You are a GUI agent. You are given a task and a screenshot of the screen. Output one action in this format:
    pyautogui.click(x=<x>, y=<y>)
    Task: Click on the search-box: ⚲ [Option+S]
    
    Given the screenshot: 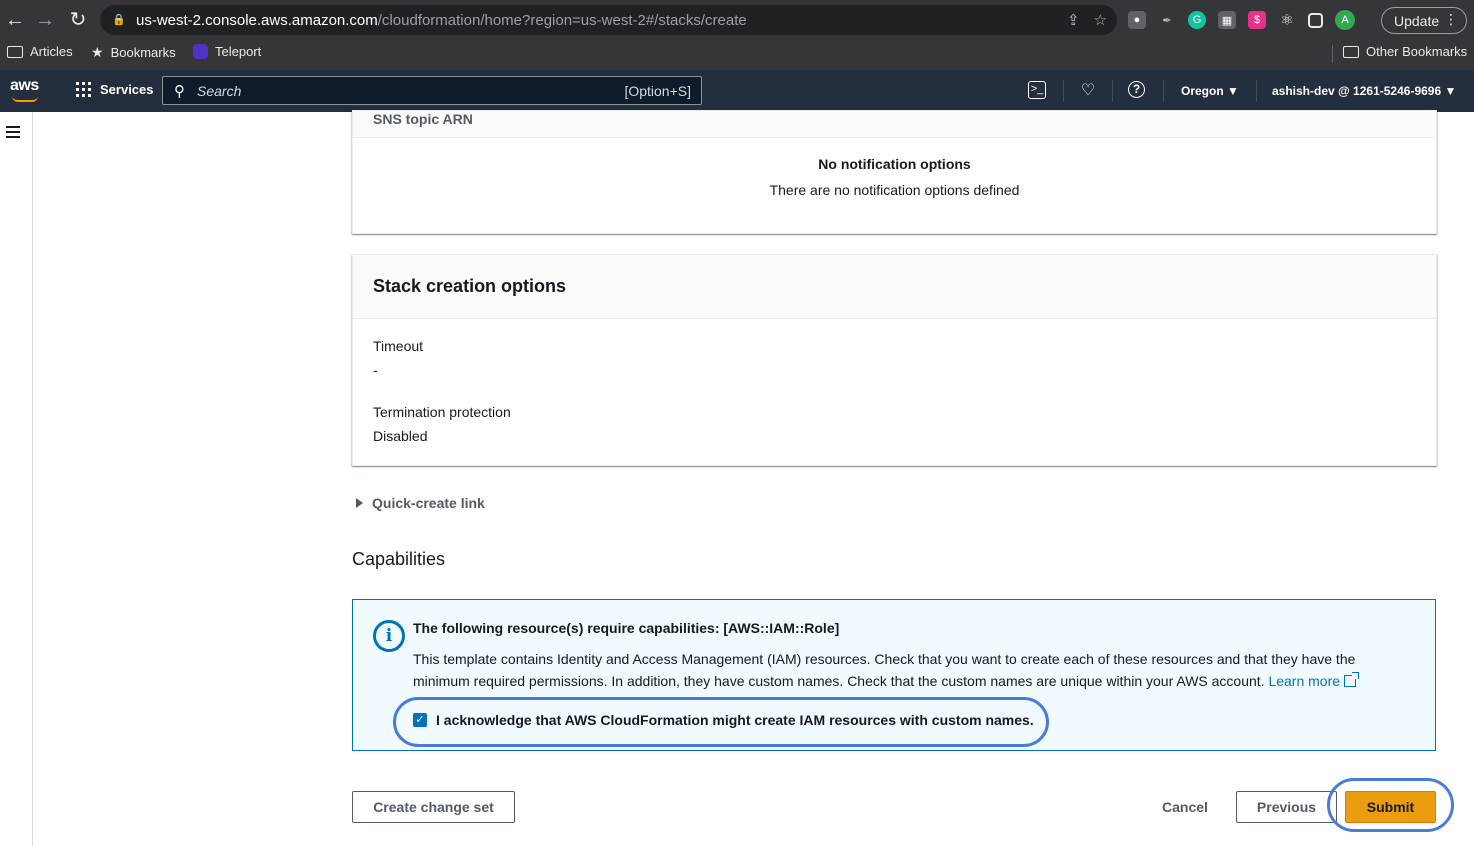 What is the action you would take?
    pyautogui.click(x=432, y=90)
    